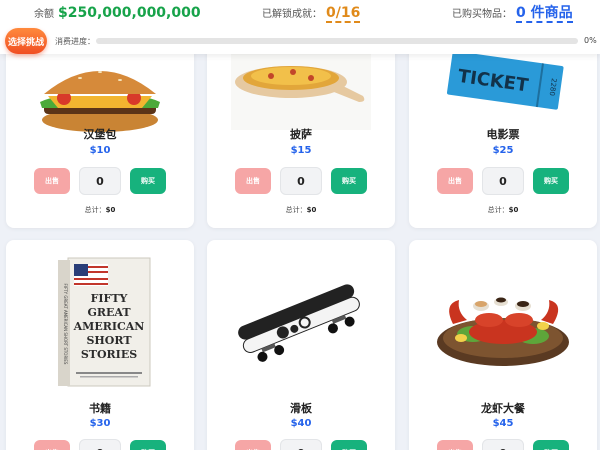  Describe the element at coordinates (544, 14) in the screenshot. I see `purchased-items-value: 0 件商品` at that location.